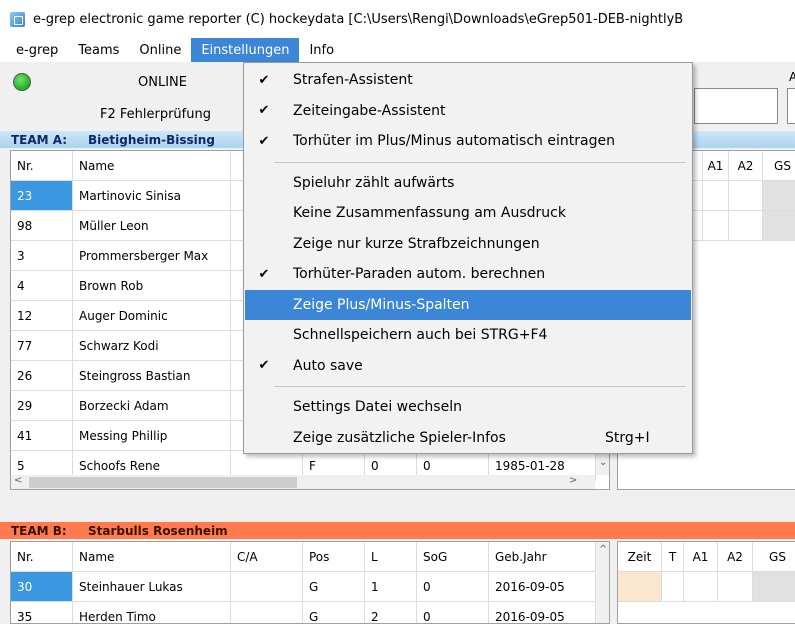  I want to click on cell-name: Müller Leon, so click(152, 226).